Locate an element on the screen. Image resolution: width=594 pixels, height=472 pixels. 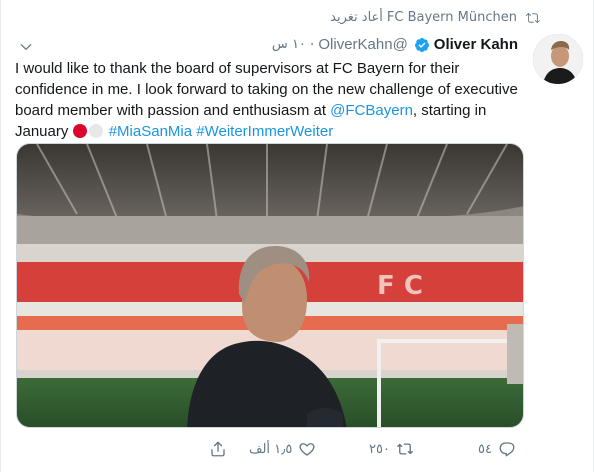
like-button: ١٫٥ ألف is located at coordinates (282, 449).